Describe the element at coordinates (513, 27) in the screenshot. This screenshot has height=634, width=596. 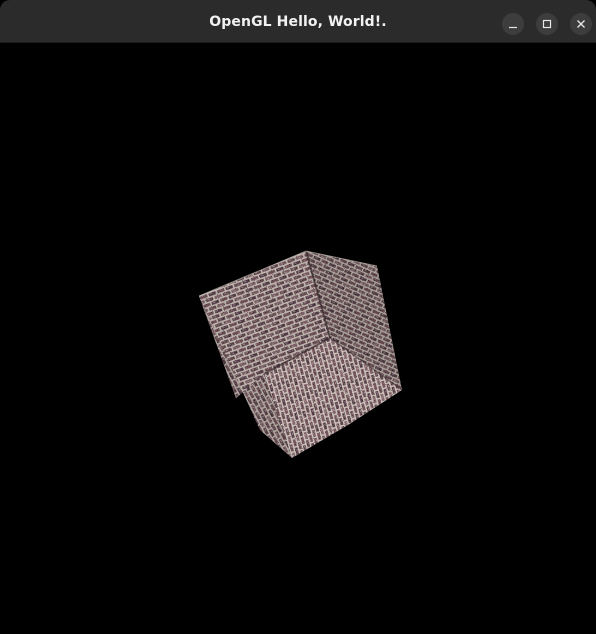
I see `minimize-icon` at that location.